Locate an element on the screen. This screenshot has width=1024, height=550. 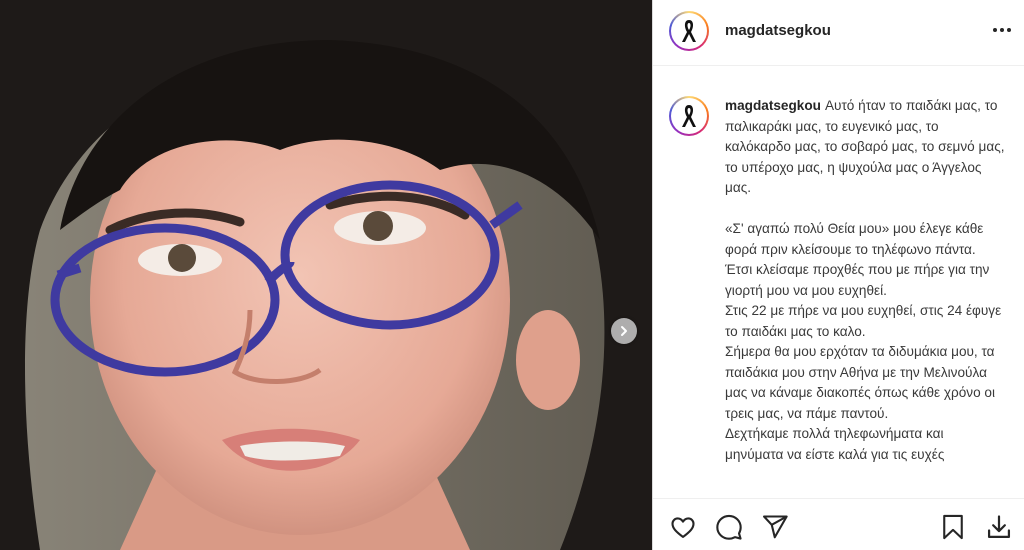
caption-avatar is located at coordinates (689, 116).